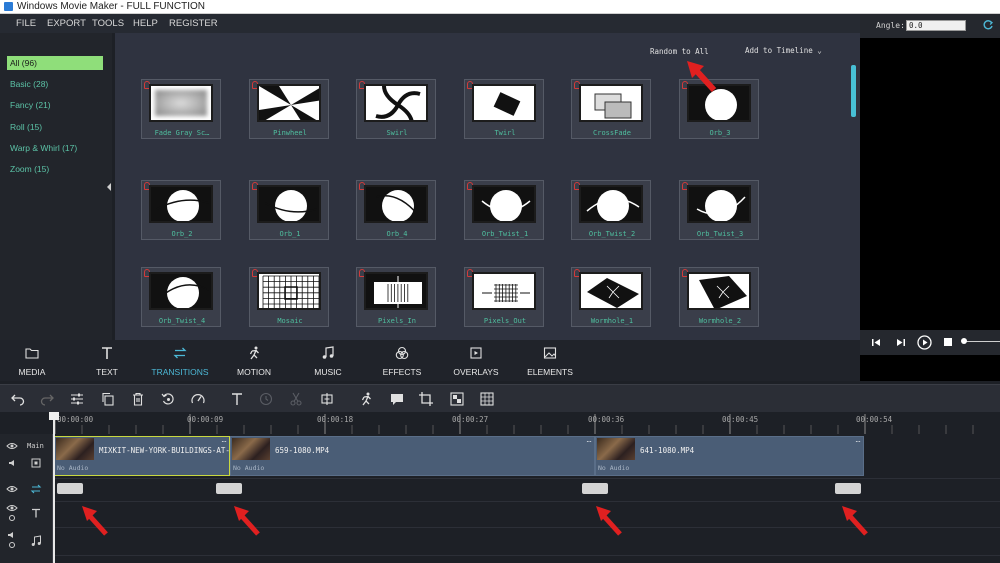 This screenshot has height=563, width=1000. Describe the element at coordinates (611, 210) in the screenshot. I see `transition-tile: Orb_Twist_2` at that location.